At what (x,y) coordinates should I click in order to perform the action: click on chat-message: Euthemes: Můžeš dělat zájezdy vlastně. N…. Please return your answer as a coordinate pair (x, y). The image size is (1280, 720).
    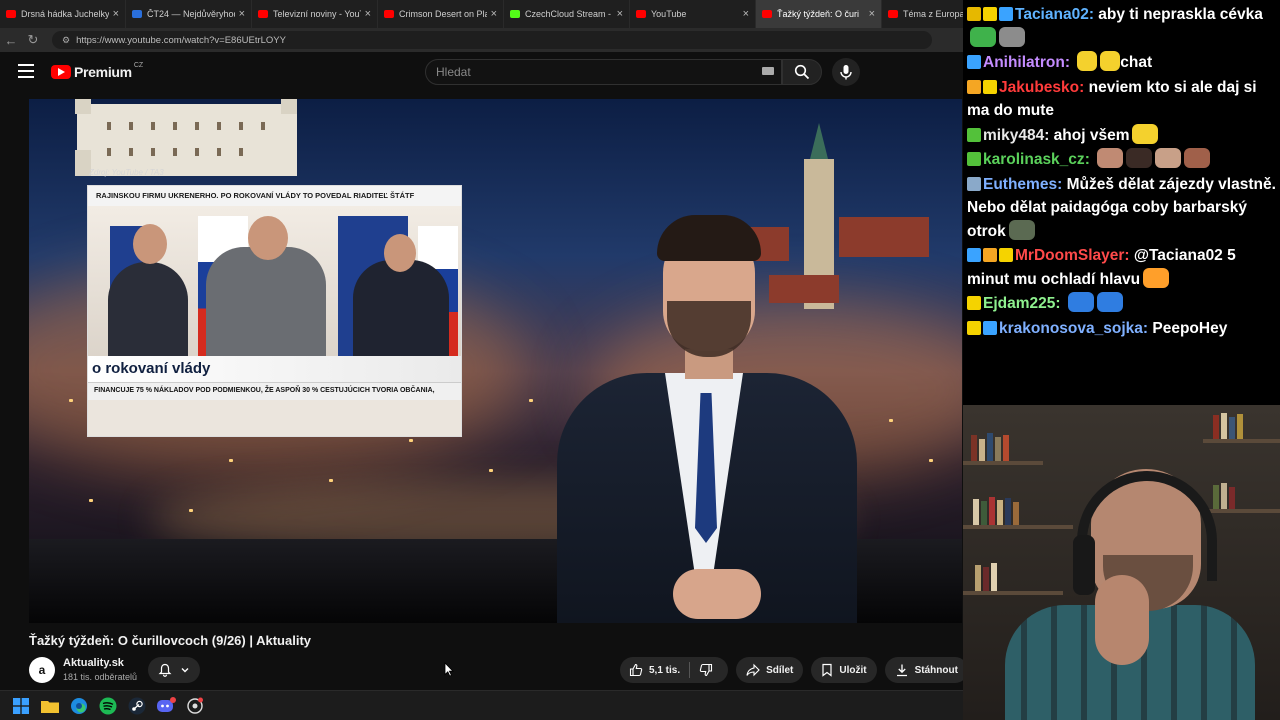
    Looking at the image, I should click on (1121, 208).